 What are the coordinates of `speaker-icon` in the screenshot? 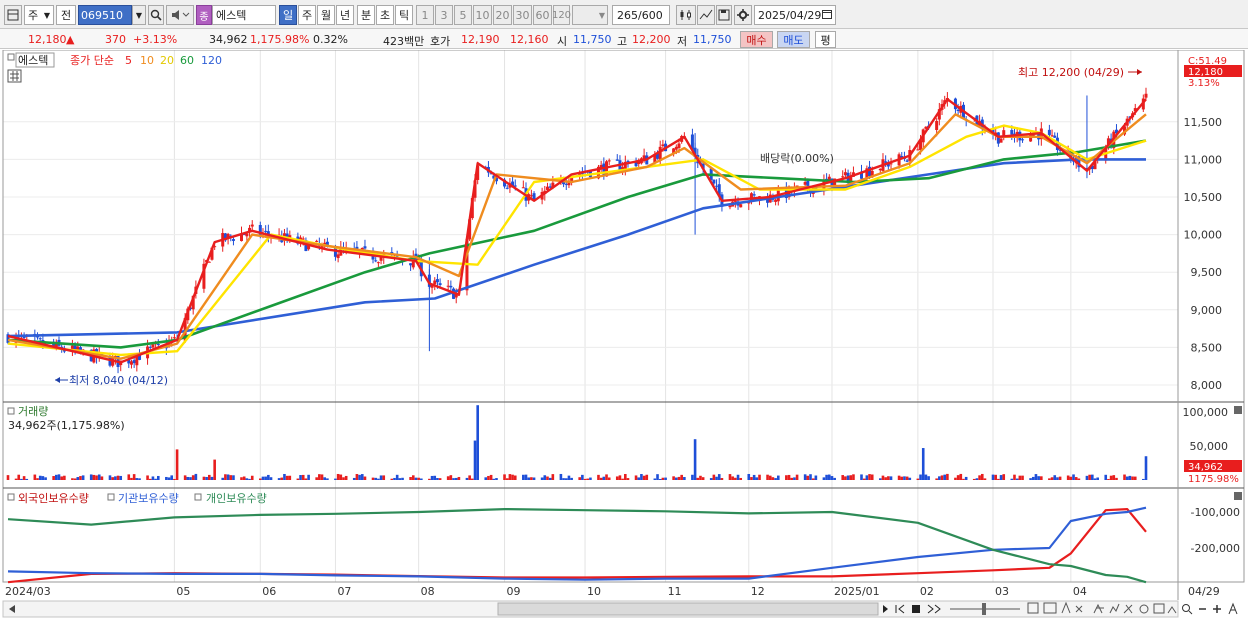 It's located at (180, 15).